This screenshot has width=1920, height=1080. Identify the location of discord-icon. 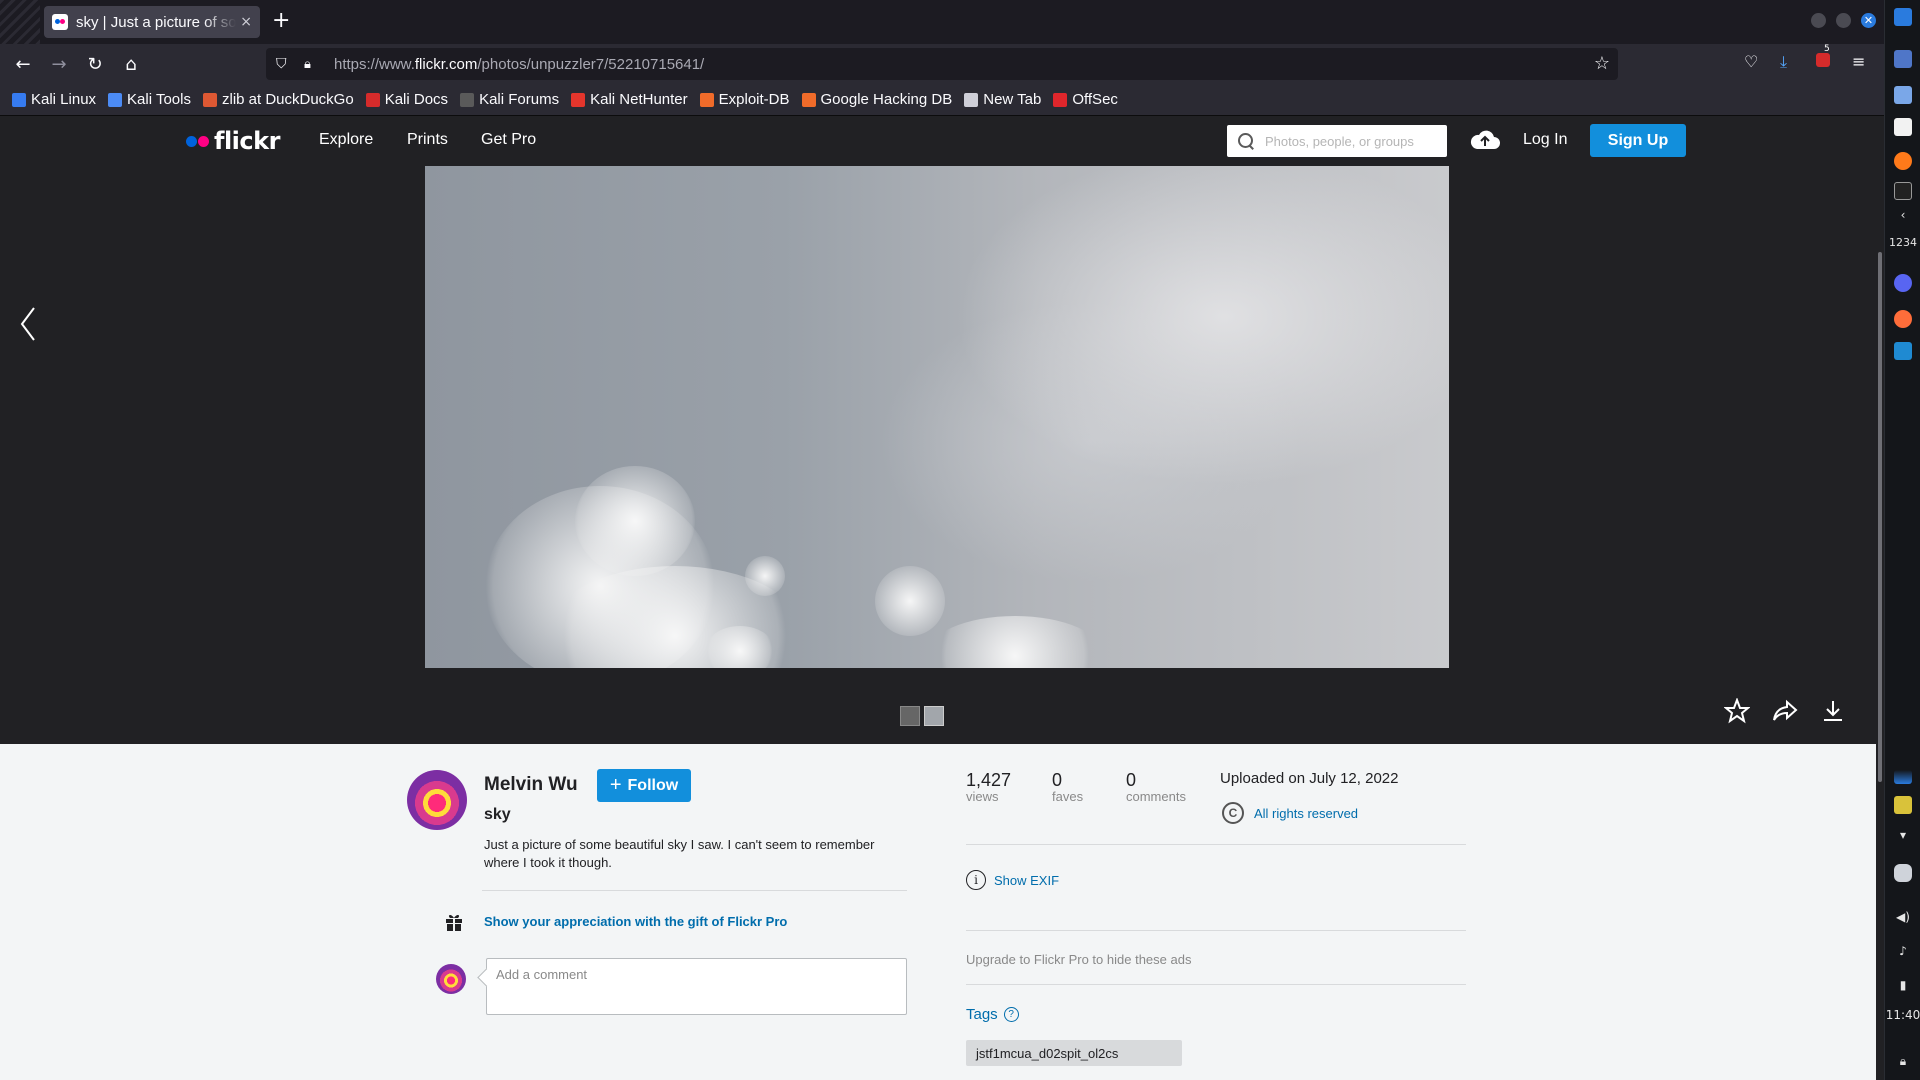
(1903, 283).